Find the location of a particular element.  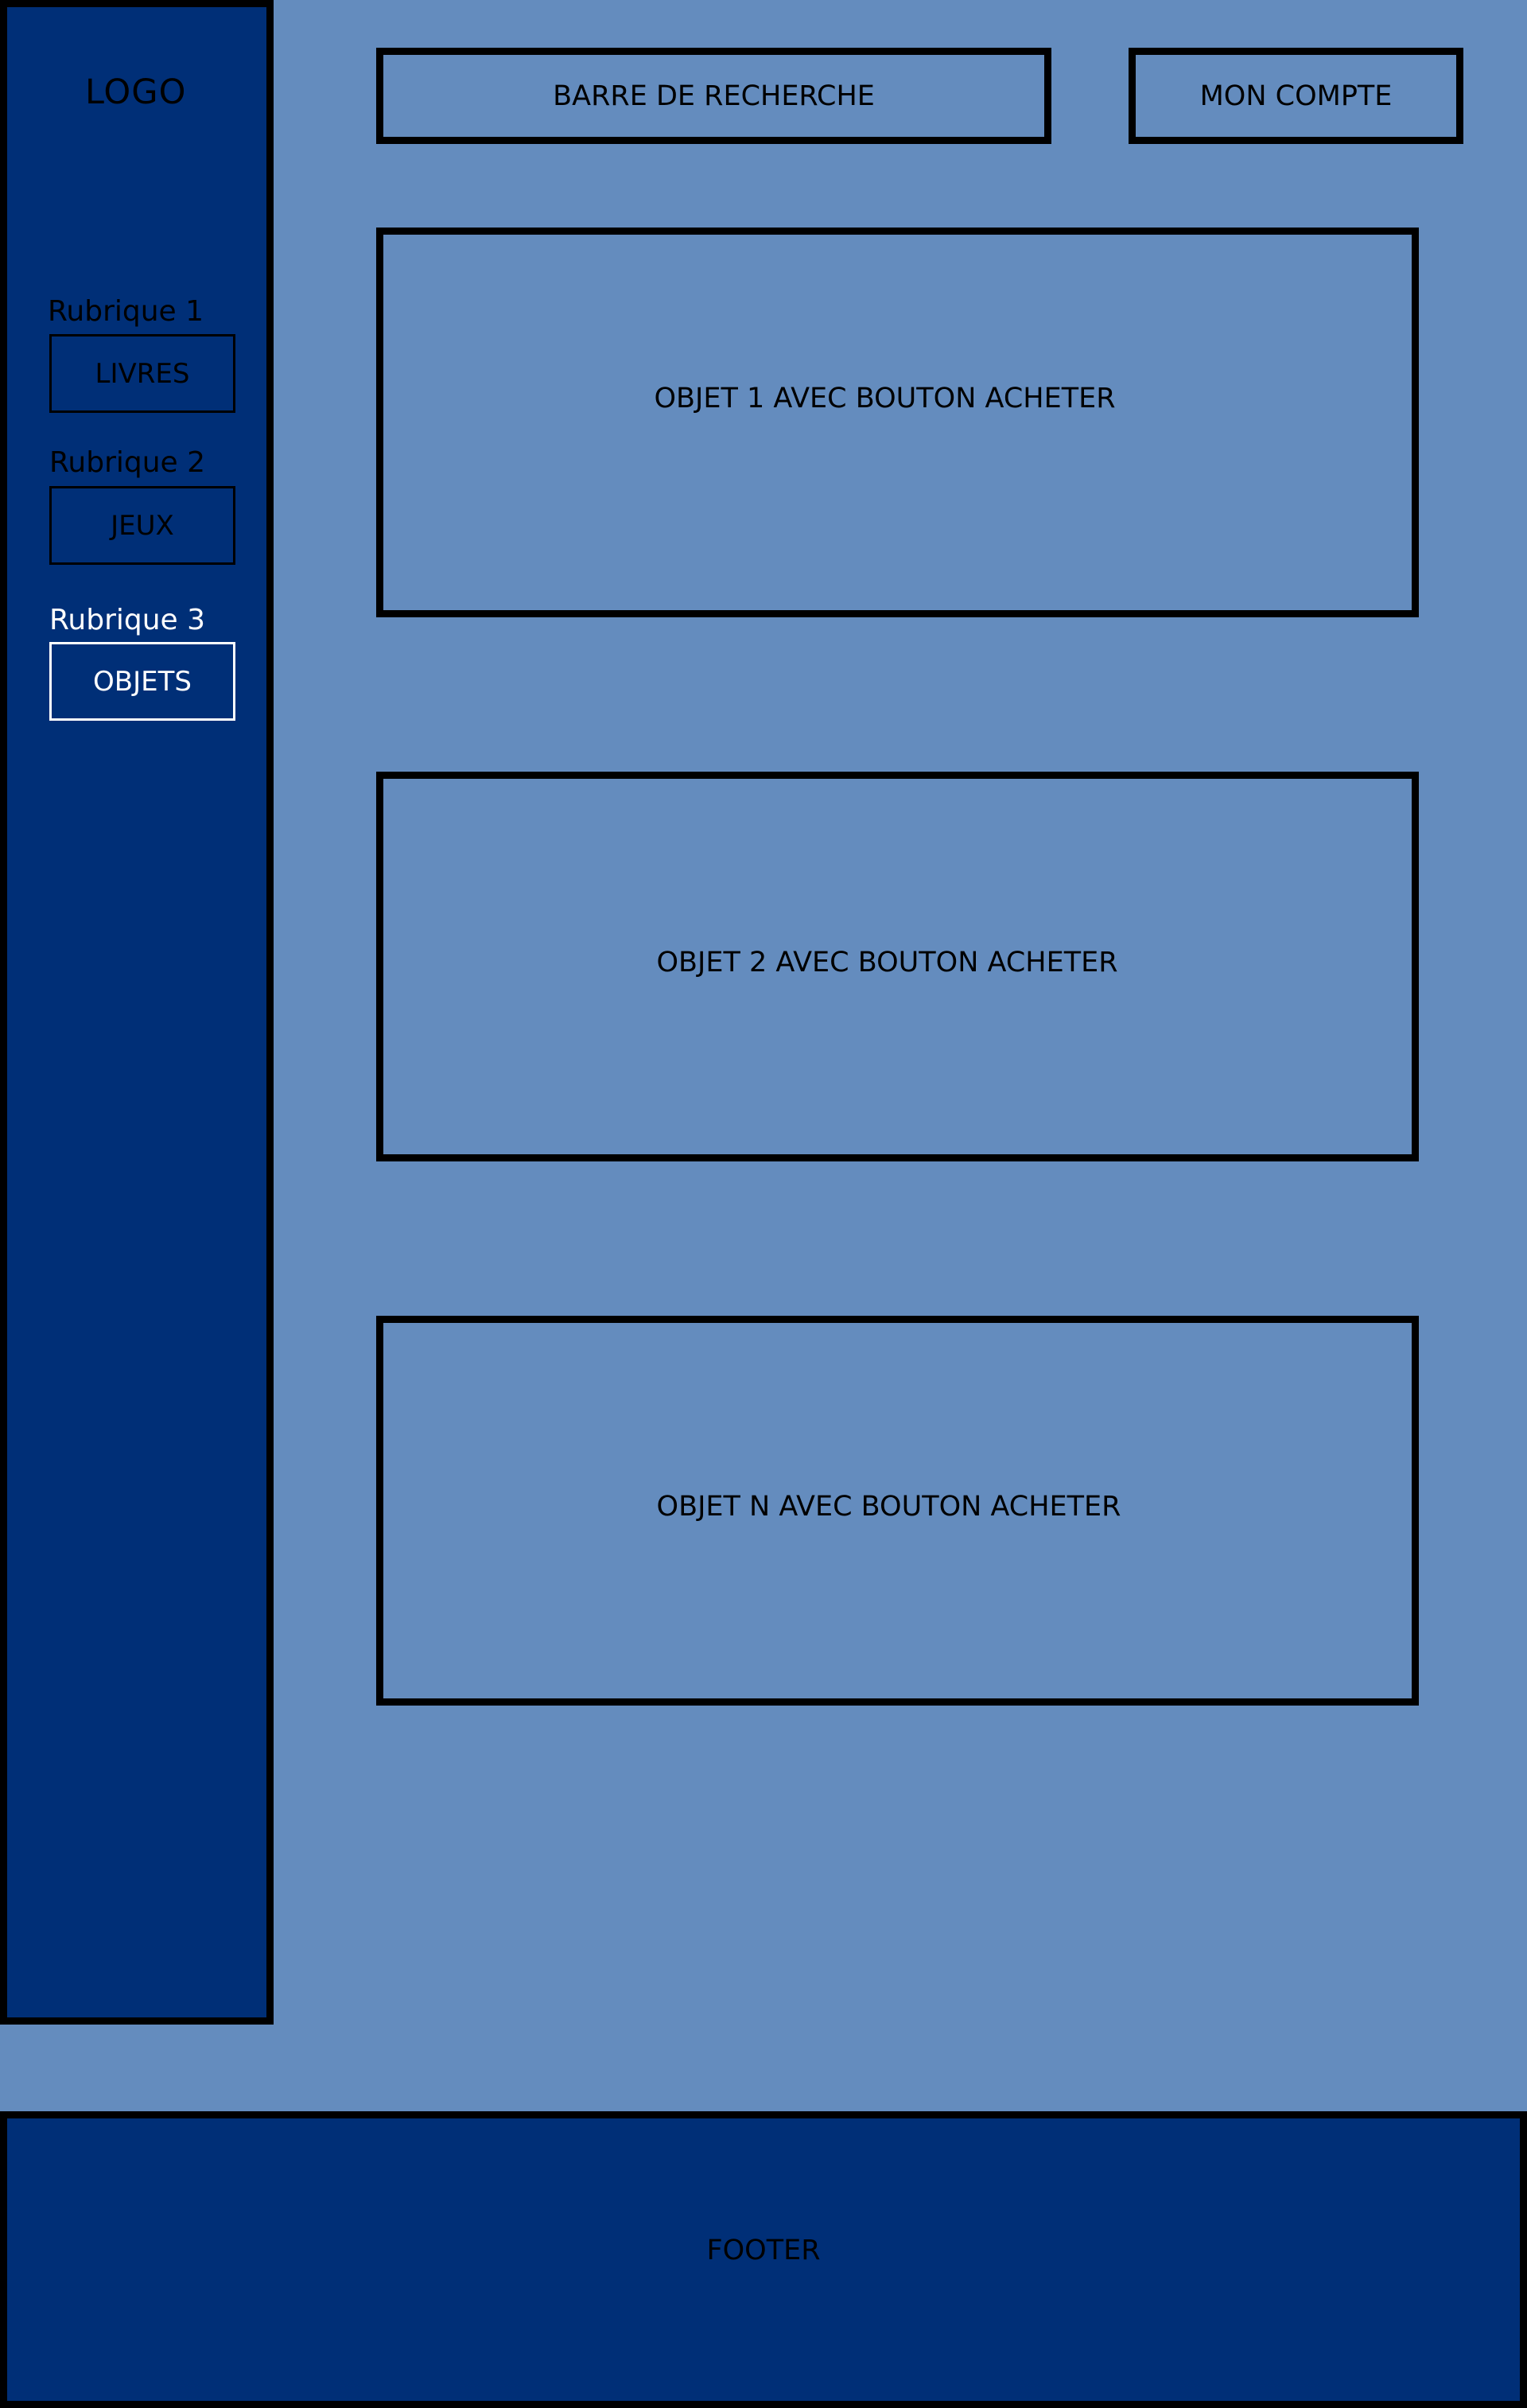

product-card-2: OBJET 2 AVEC BOUTON ACHETER is located at coordinates (897, 966).